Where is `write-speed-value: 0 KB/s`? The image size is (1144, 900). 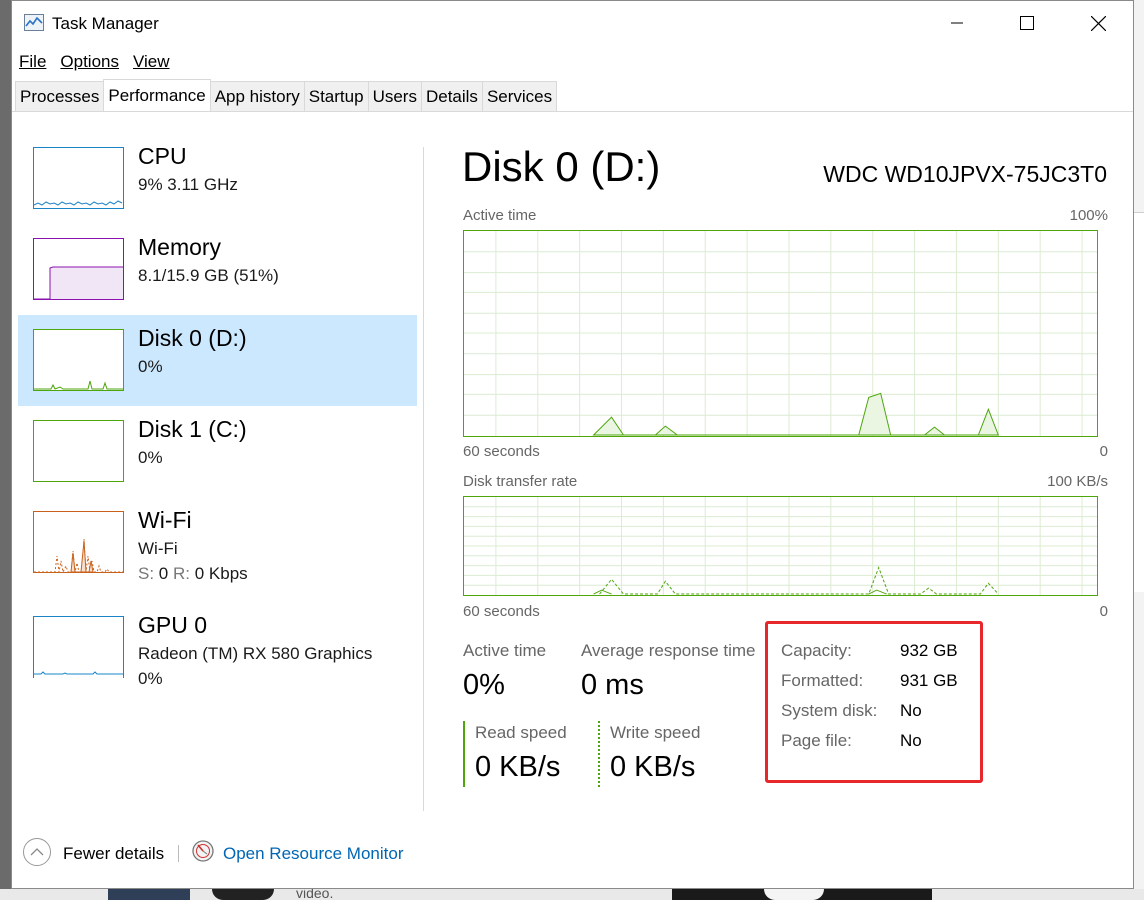 write-speed-value: 0 KB/s is located at coordinates (653, 767).